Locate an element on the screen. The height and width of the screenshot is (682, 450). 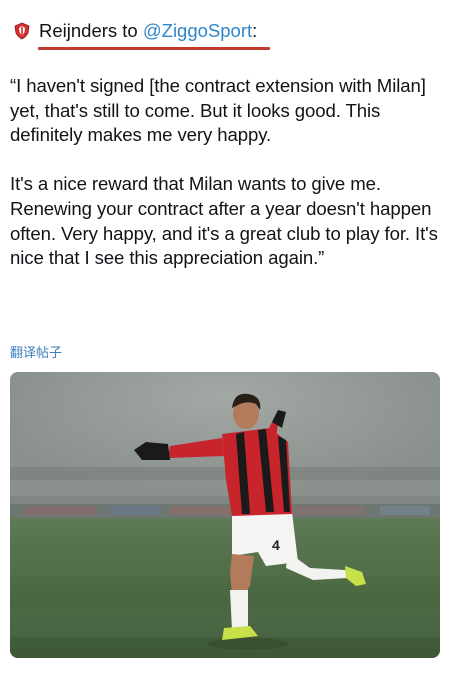
header-underline is located at coordinates (154, 48).